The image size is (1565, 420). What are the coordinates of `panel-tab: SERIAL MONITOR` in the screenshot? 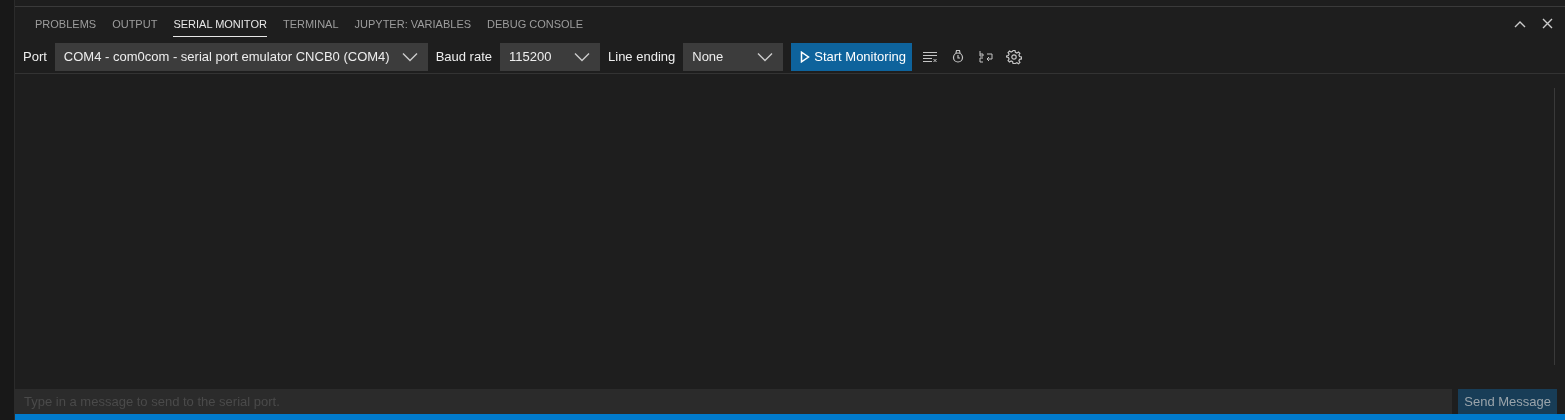 It's located at (220, 23).